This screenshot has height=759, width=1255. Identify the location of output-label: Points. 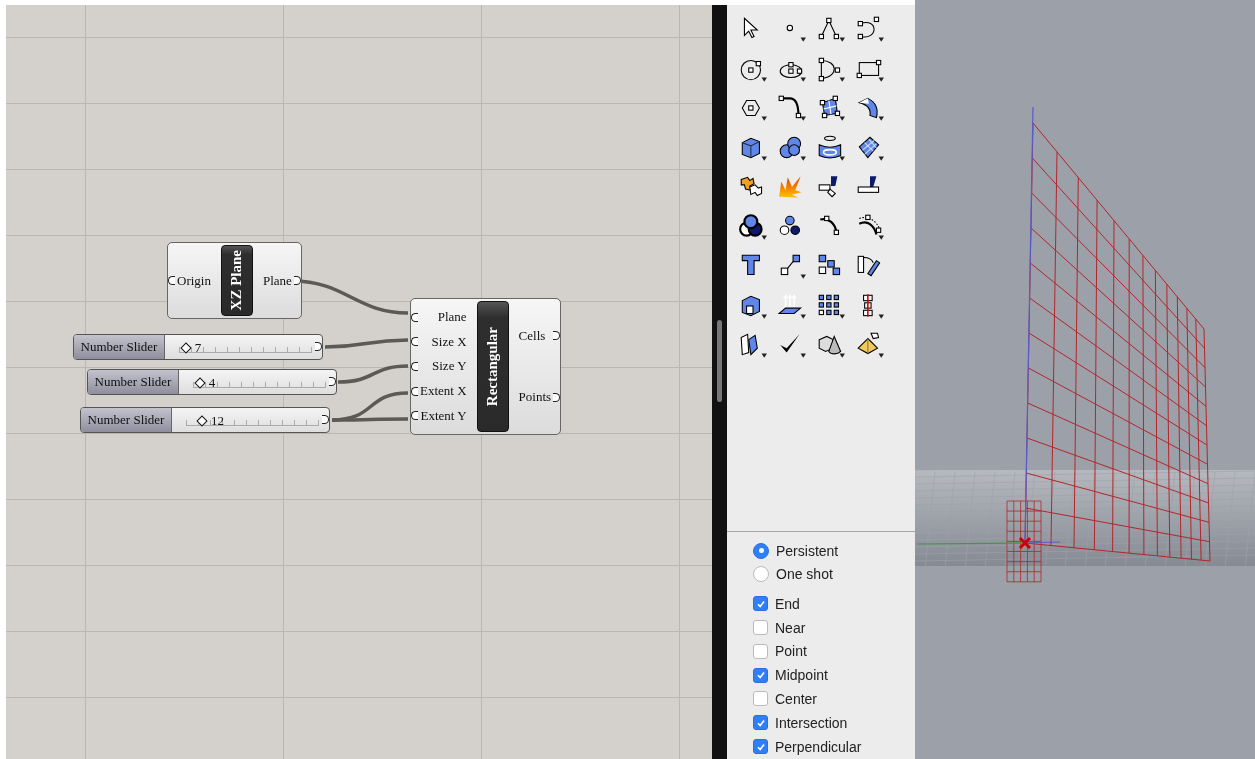
(535, 397).